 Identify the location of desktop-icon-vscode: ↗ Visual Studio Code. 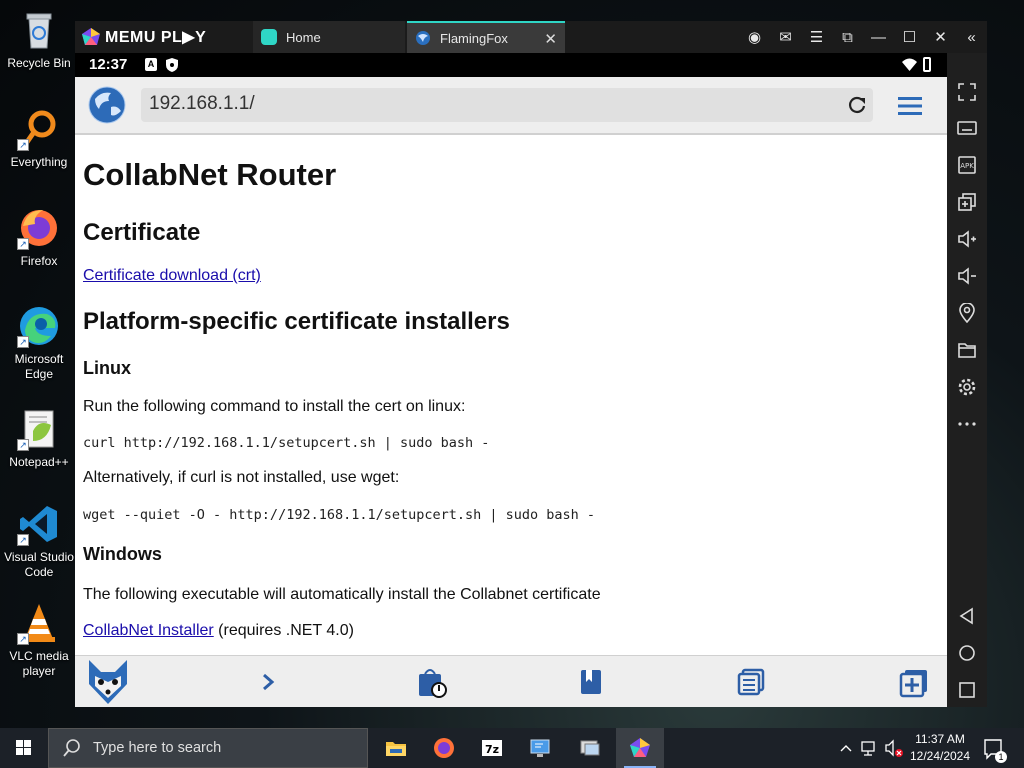
(39, 541).